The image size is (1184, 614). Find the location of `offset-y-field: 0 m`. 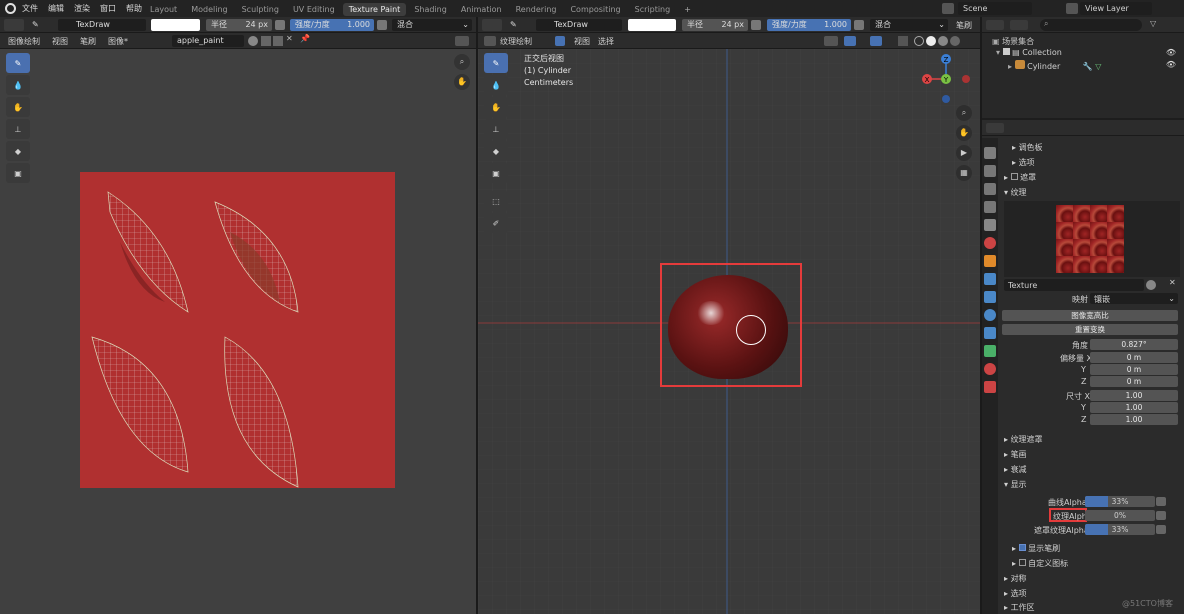

offset-y-field: 0 m is located at coordinates (1134, 369).